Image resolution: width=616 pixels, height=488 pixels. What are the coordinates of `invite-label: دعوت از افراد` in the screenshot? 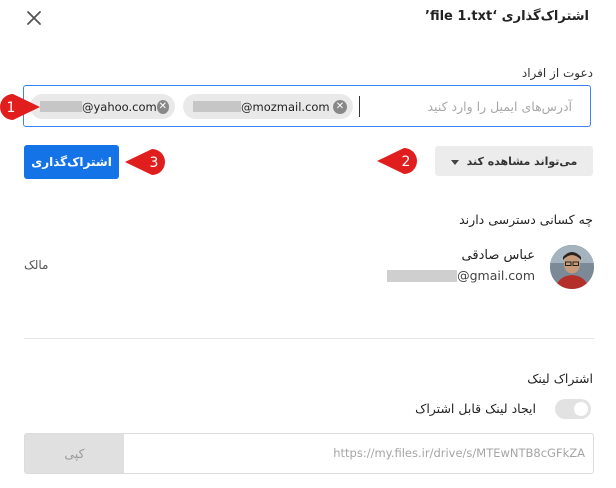 It's located at (557, 73).